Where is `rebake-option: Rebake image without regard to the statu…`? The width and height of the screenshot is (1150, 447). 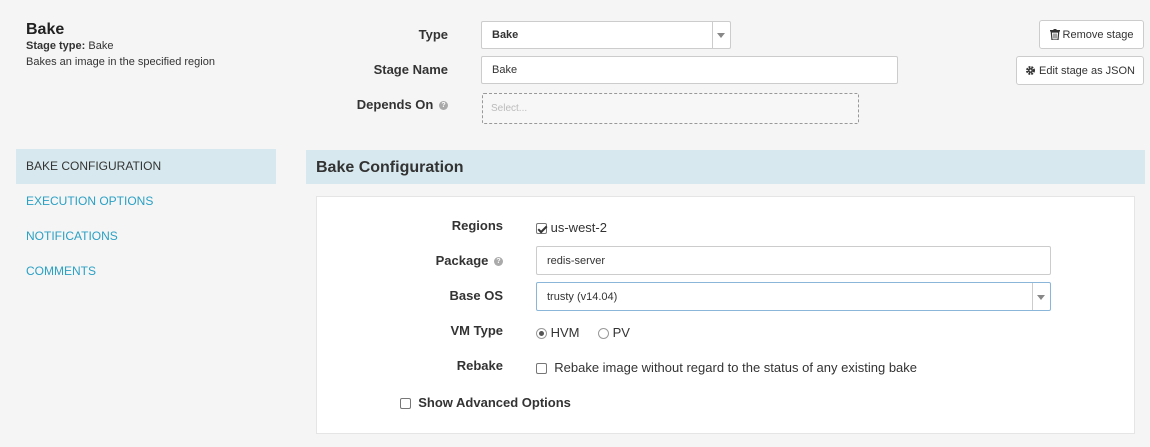 rebake-option: Rebake image without regard to the statu… is located at coordinates (726, 367).